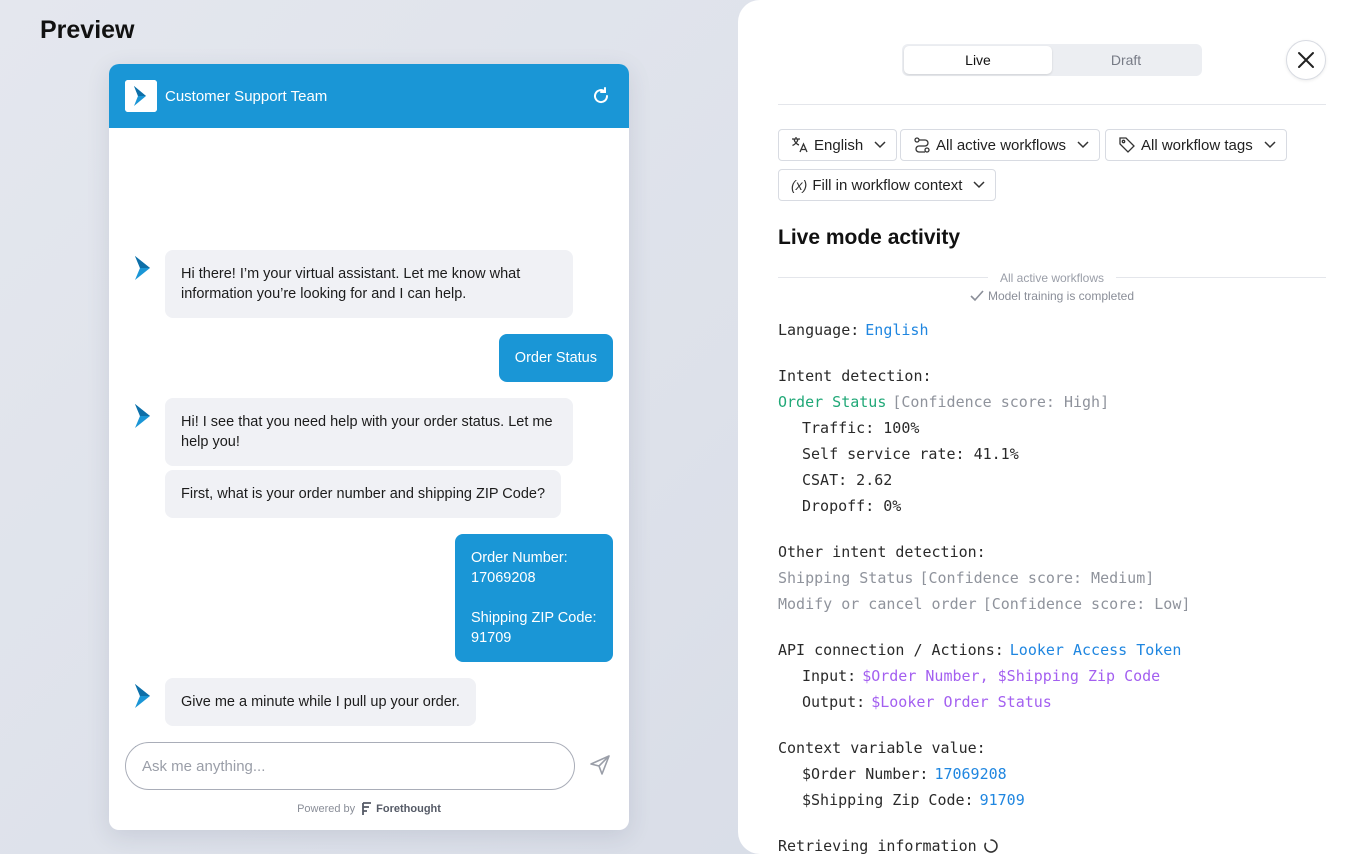 The image size is (1366, 854). Describe the element at coordinates (1052, 104) in the screenshot. I see `divider` at that location.